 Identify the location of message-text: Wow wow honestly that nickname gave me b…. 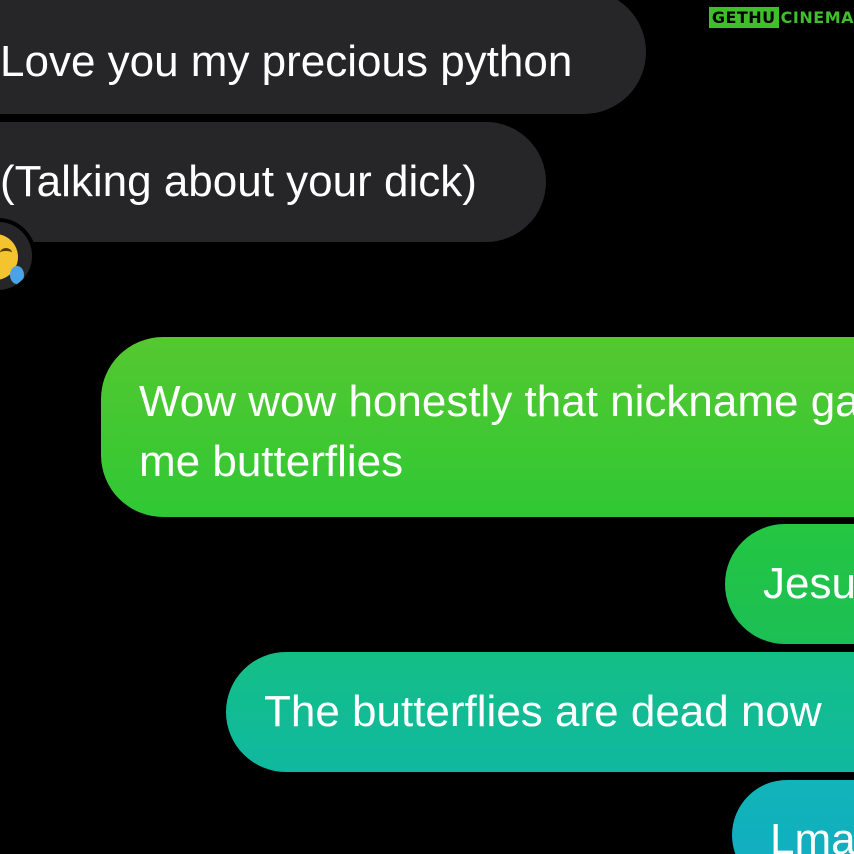
(496, 431).